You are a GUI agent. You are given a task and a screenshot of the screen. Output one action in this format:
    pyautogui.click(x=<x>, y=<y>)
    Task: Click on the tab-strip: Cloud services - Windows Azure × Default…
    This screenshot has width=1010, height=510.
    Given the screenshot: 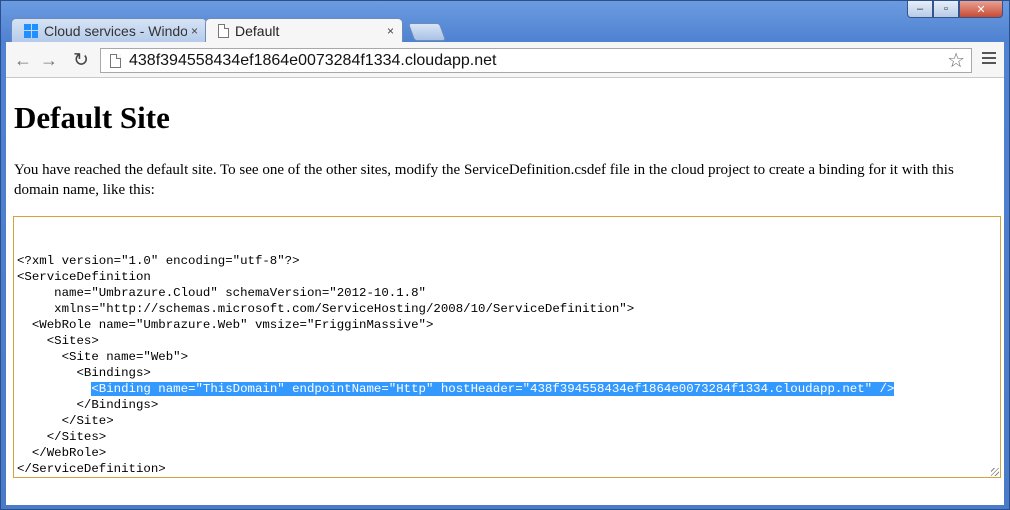 What is the action you would take?
    pyautogui.click(x=459, y=30)
    